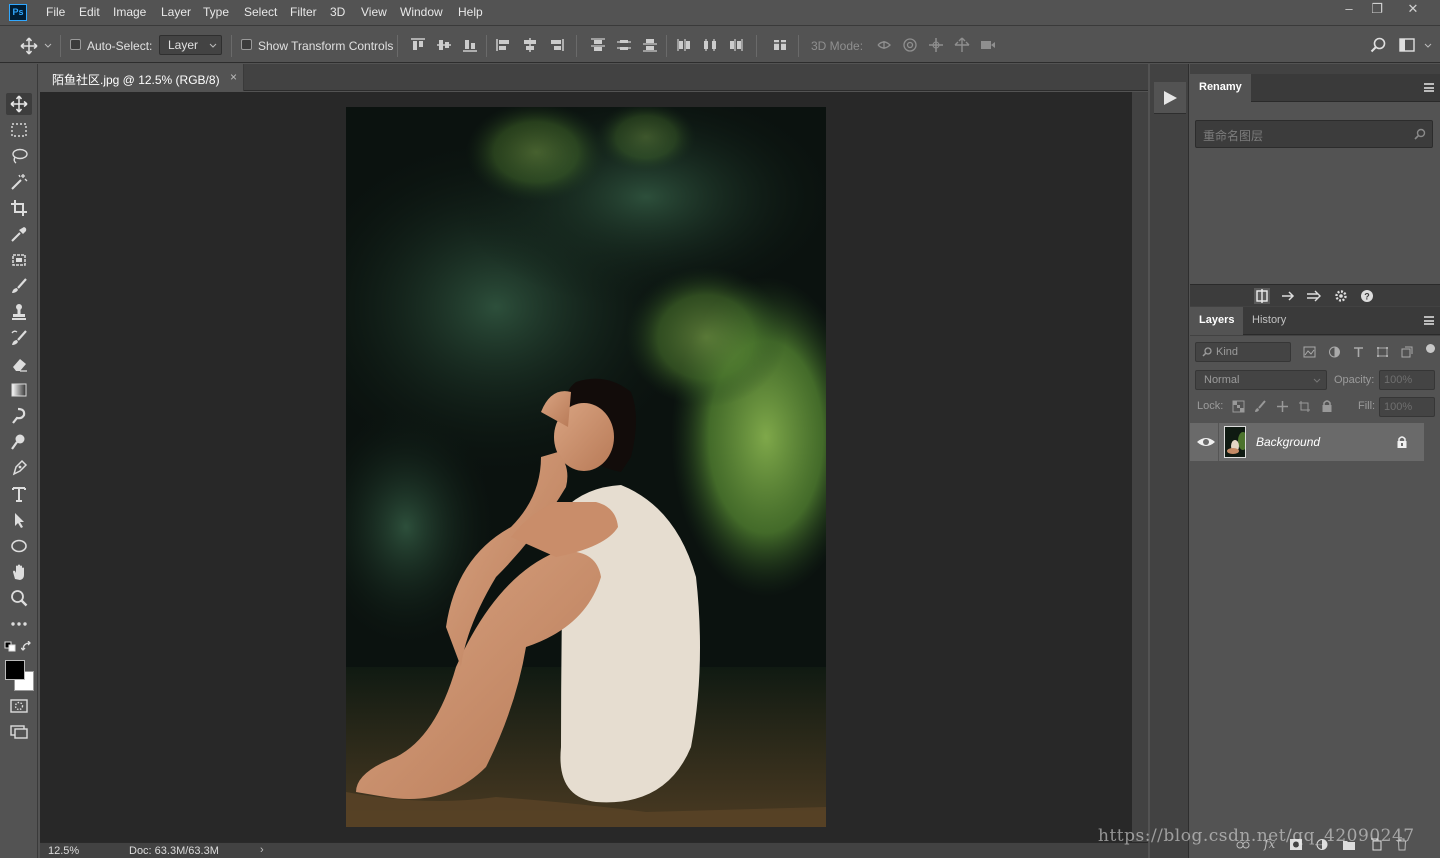 Image resolution: width=1440 pixels, height=858 pixels. I want to click on brush-tool, so click(19, 286).